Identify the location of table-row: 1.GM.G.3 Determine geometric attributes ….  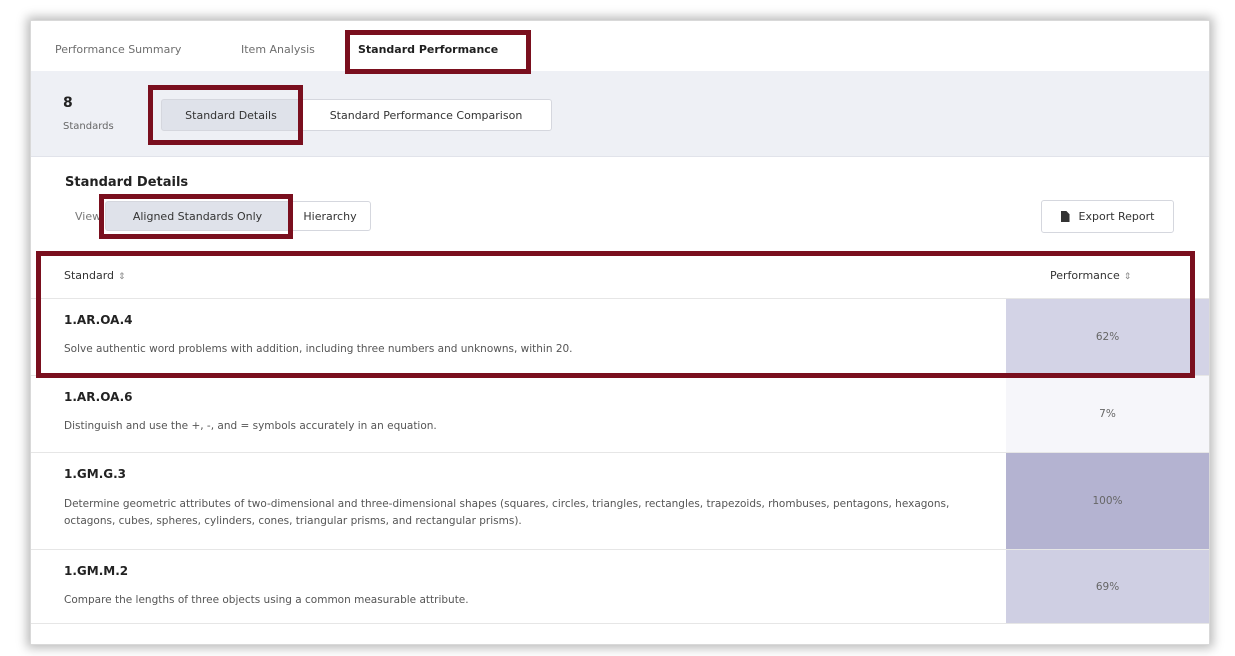
(620, 501).